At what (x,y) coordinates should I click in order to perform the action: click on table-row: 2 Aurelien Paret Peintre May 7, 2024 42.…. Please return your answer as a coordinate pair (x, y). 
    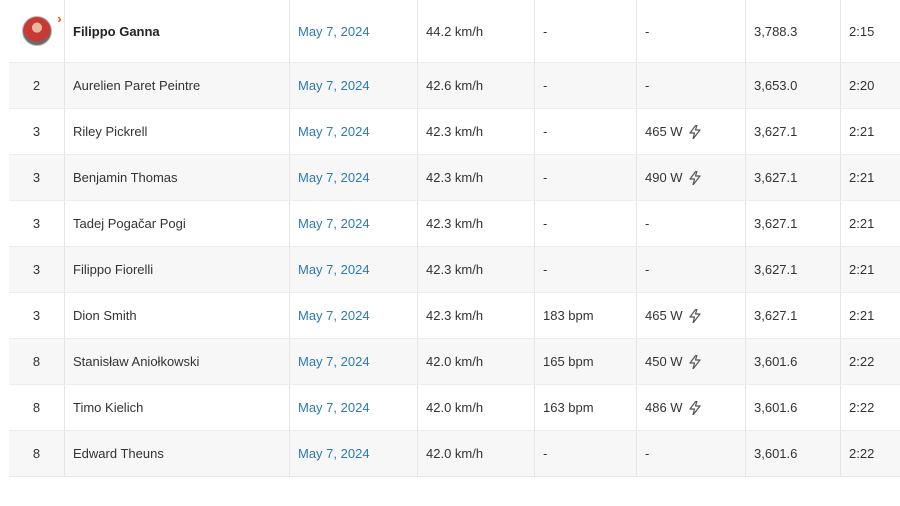
    Looking at the image, I should click on (454, 86).